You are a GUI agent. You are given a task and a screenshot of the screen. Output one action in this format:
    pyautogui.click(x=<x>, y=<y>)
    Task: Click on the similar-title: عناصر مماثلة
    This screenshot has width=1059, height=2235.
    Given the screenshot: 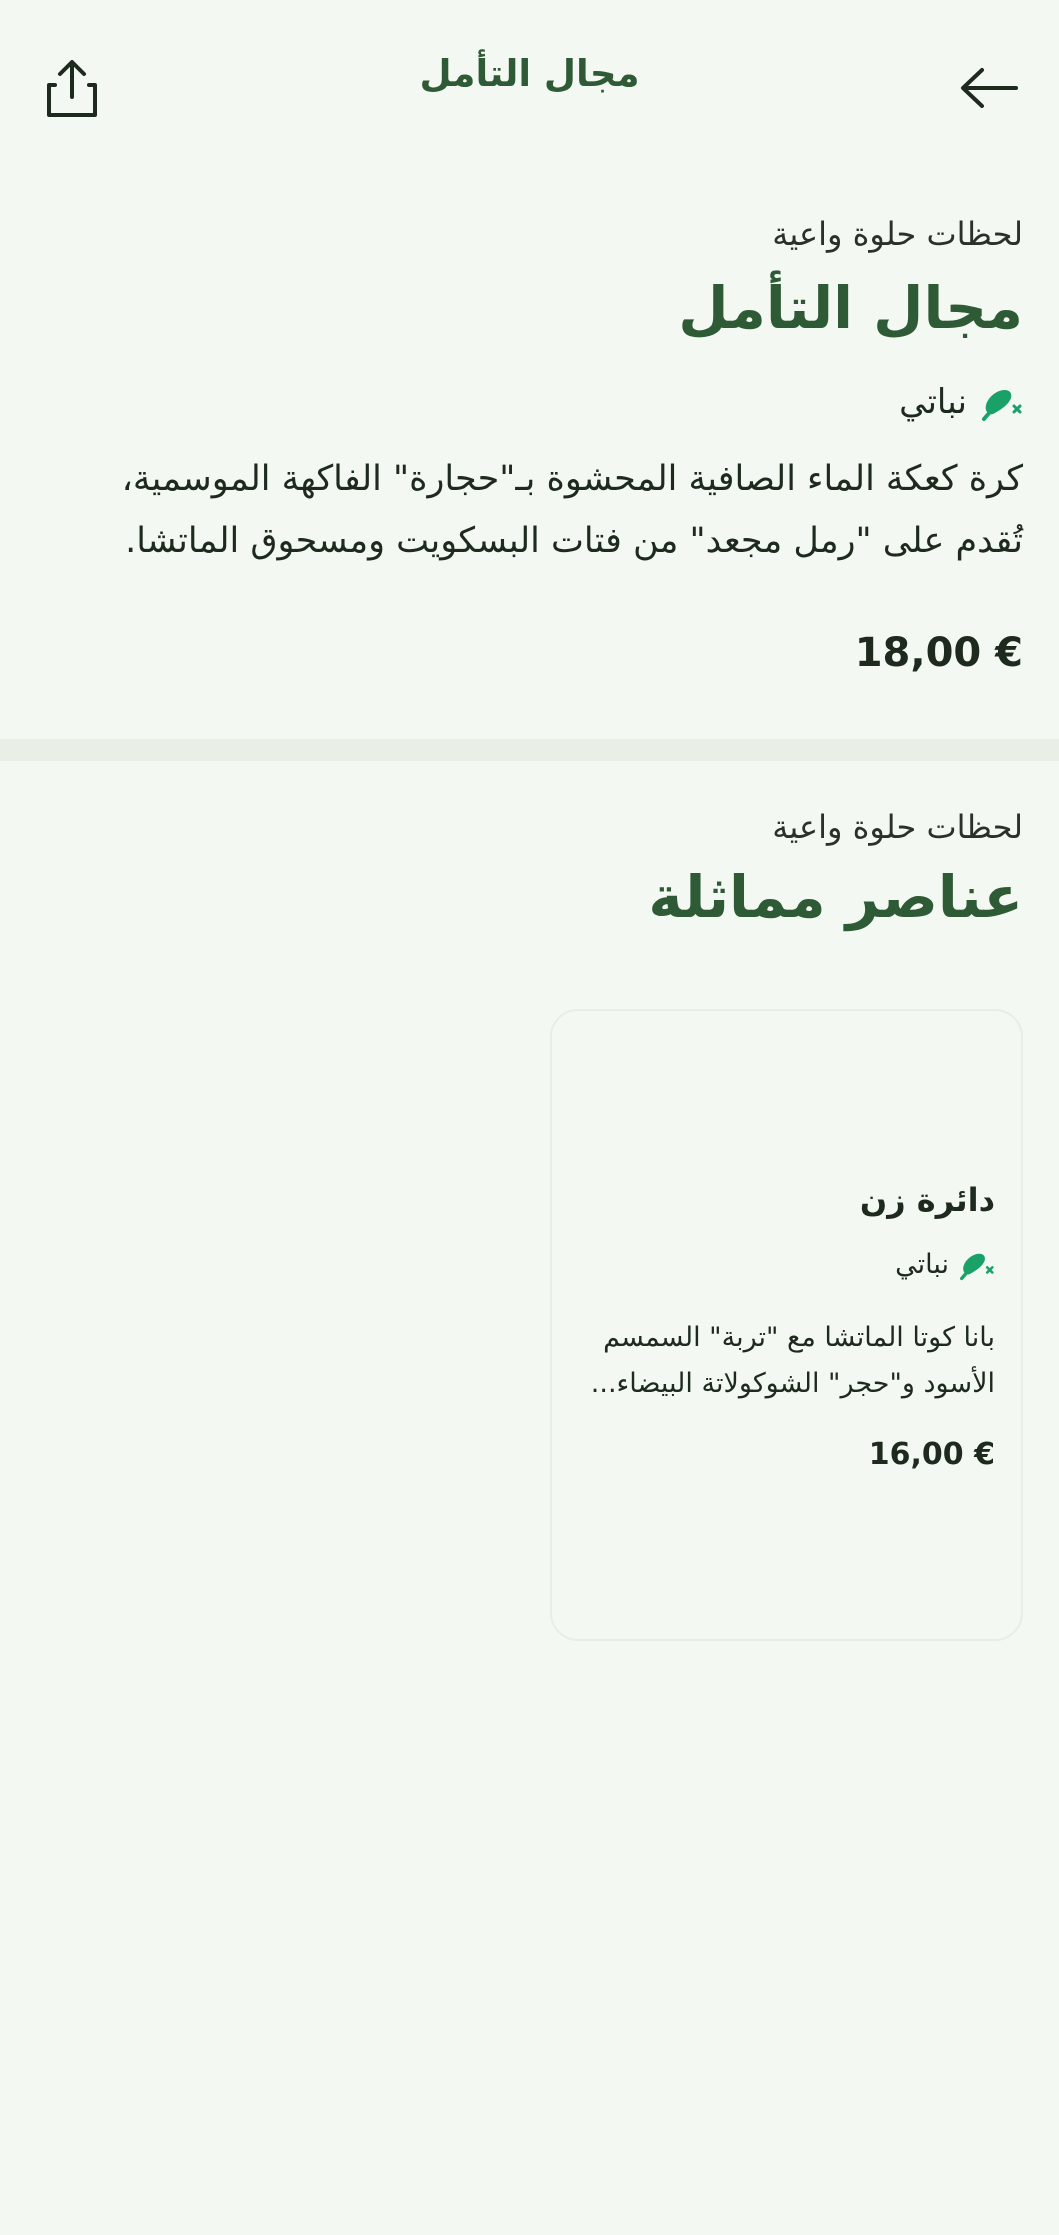 What is the action you would take?
    pyautogui.click(x=835, y=897)
    